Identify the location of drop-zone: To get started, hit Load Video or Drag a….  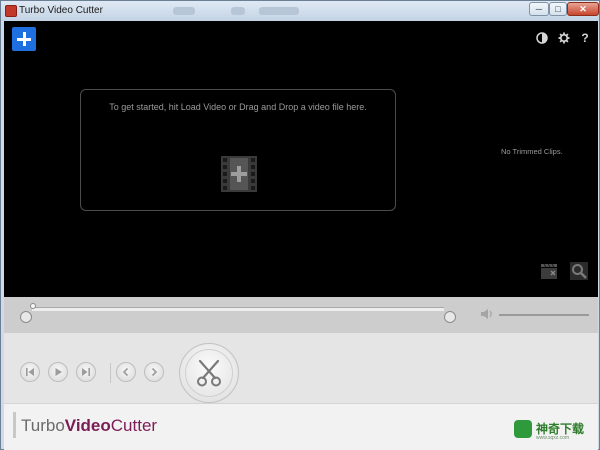
(238, 150).